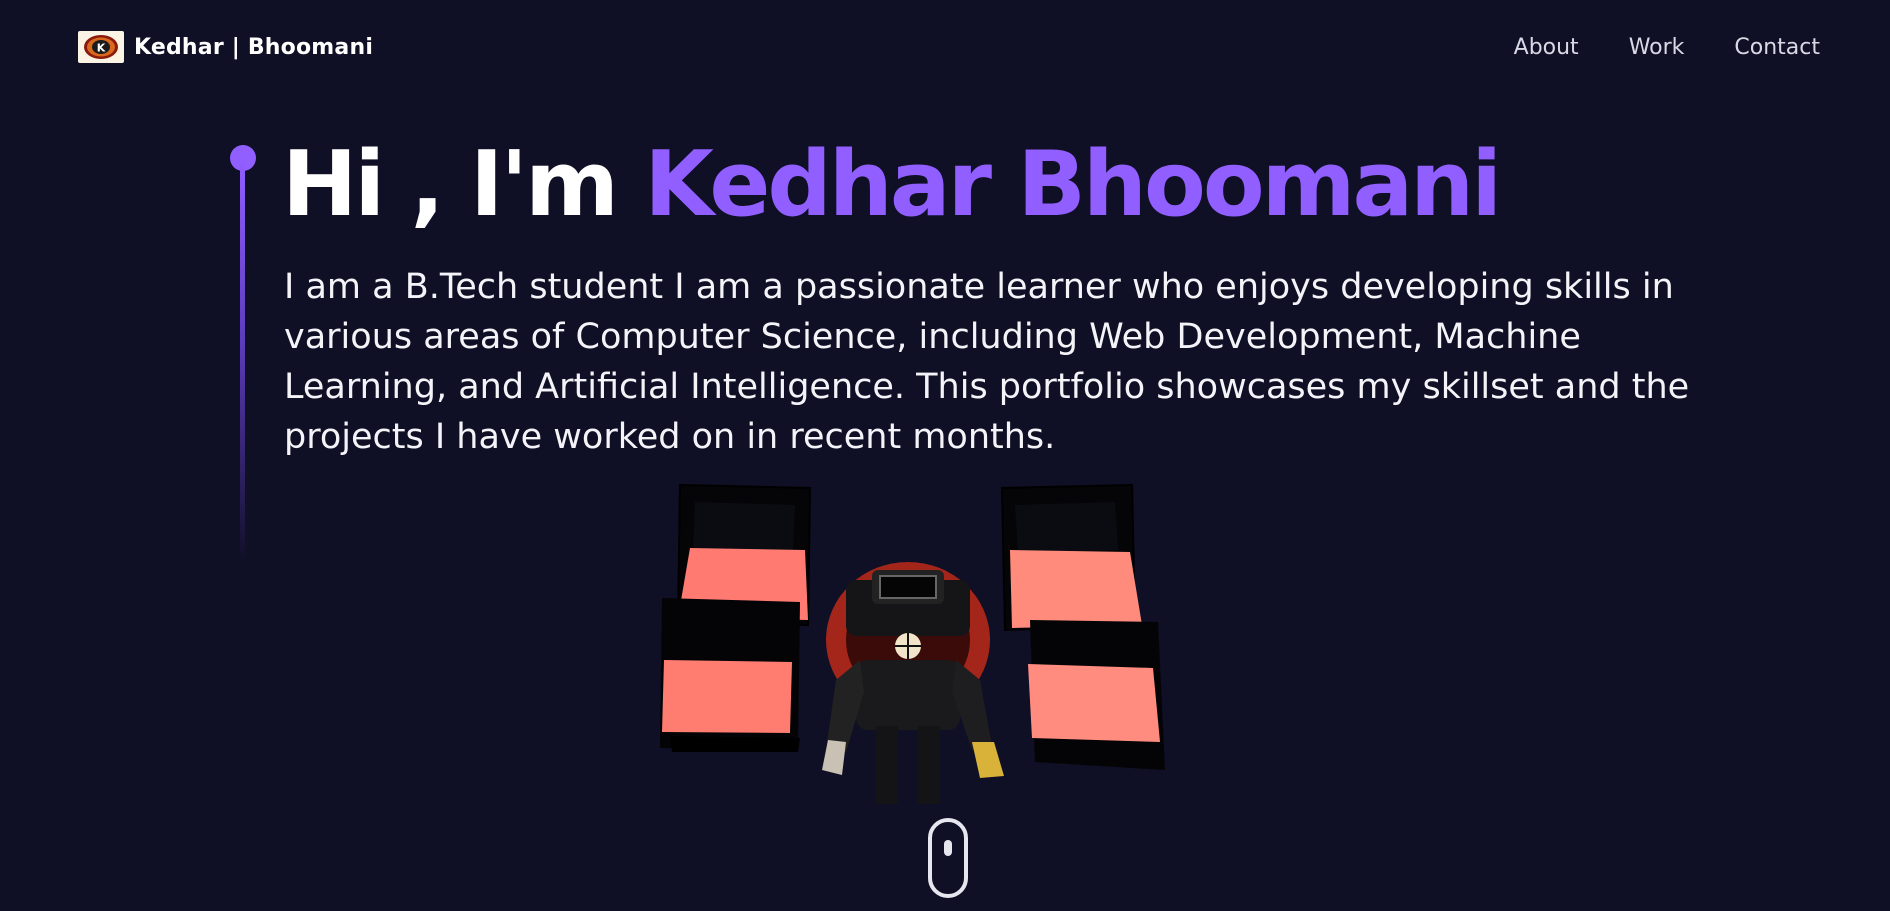  Describe the element at coordinates (242, 363) in the screenshot. I see `hero-accent-bar` at that location.